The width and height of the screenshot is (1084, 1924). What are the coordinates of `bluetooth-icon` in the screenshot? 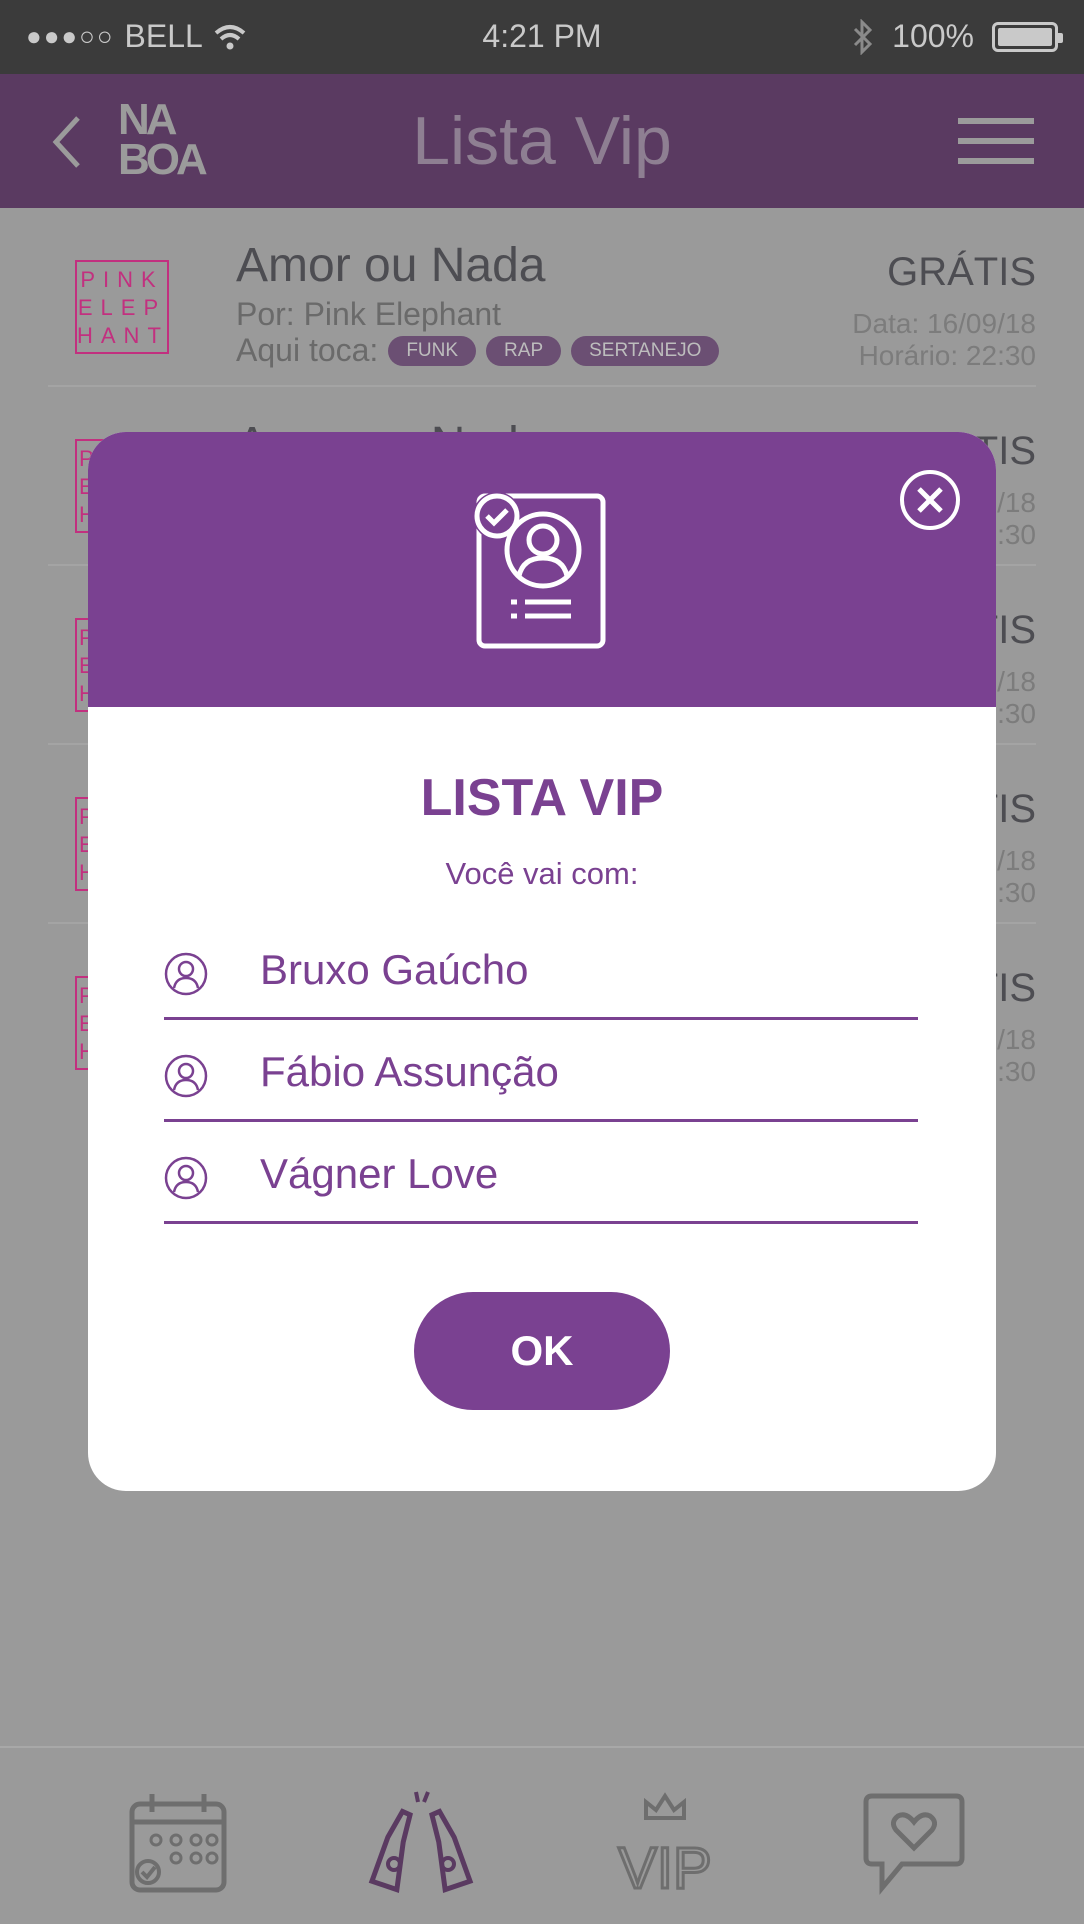 It's located at (863, 36).